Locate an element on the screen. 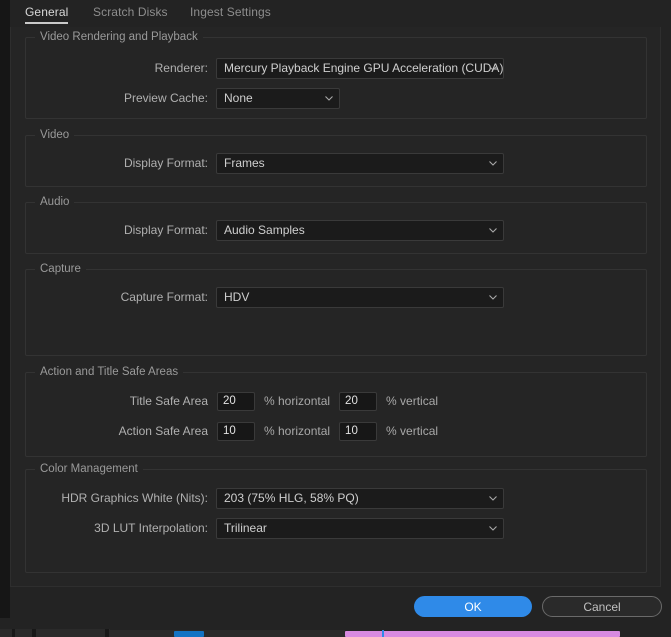 This screenshot has width=671, height=637. lut-interpolation-select: Trilinear is located at coordinates (360, 528).